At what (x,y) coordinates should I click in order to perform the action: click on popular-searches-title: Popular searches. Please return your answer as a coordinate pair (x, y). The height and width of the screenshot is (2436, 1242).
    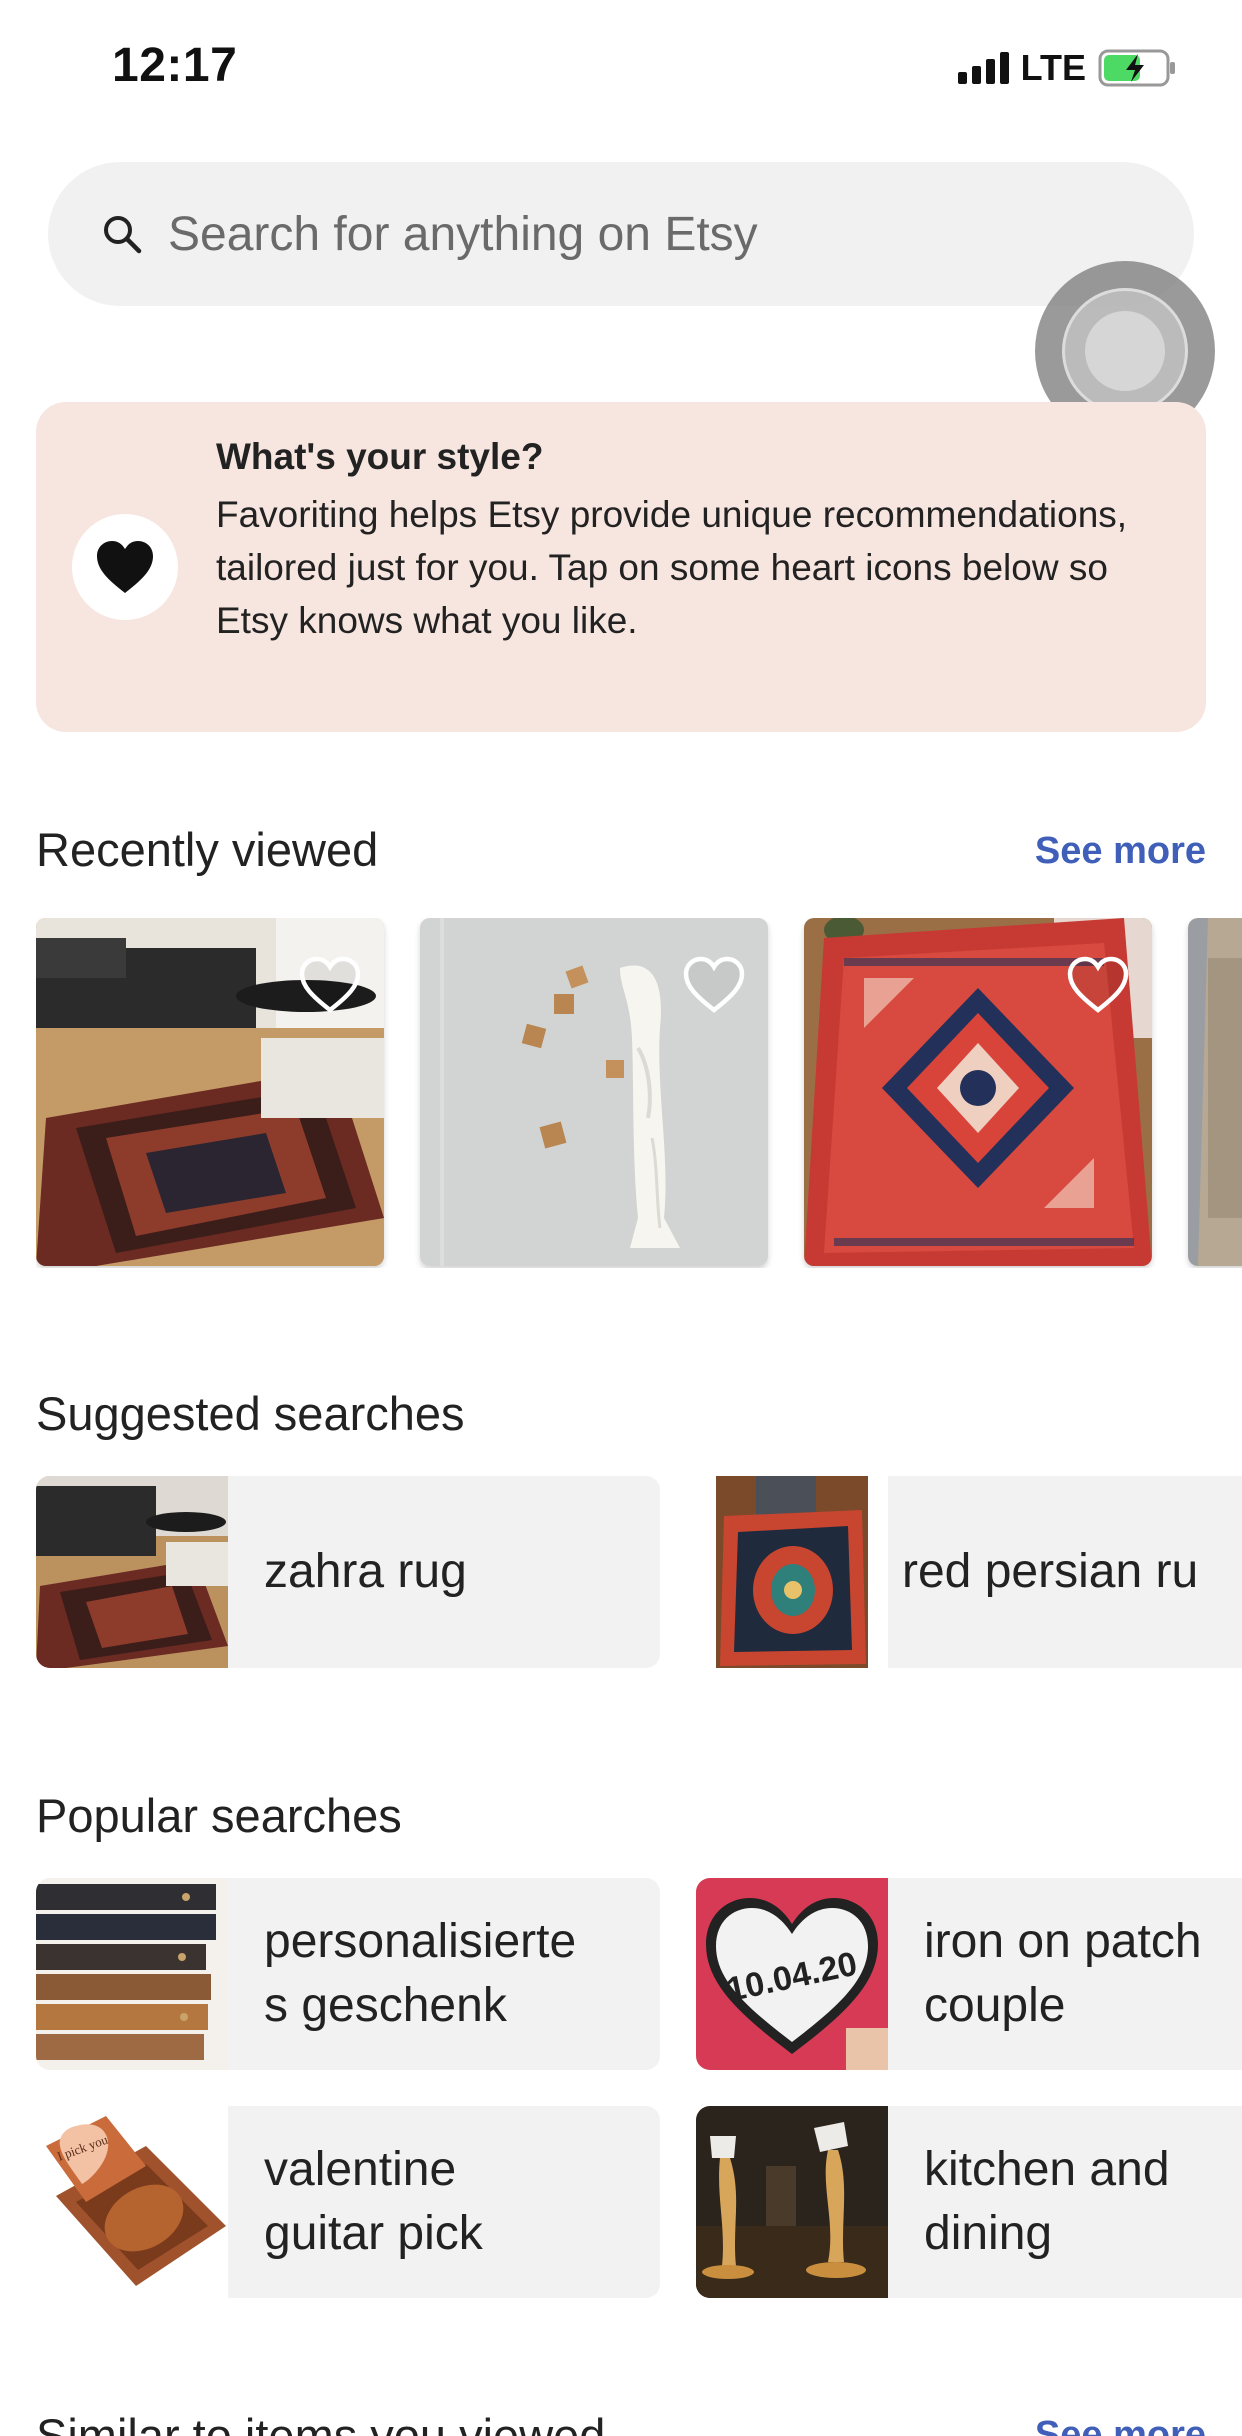
    Looking at the image, I should click on (219, 1815).